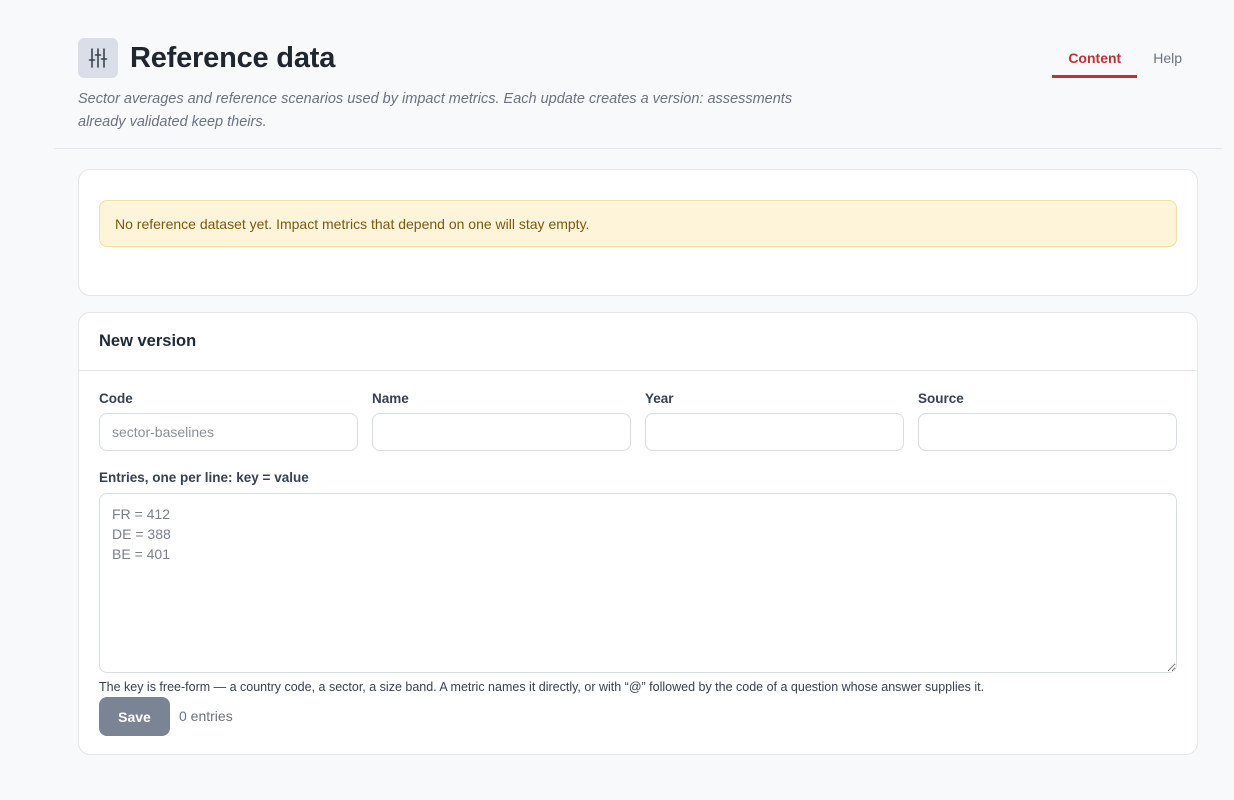  I want to click on tab-bar: Content Help, so click(1125, 59).